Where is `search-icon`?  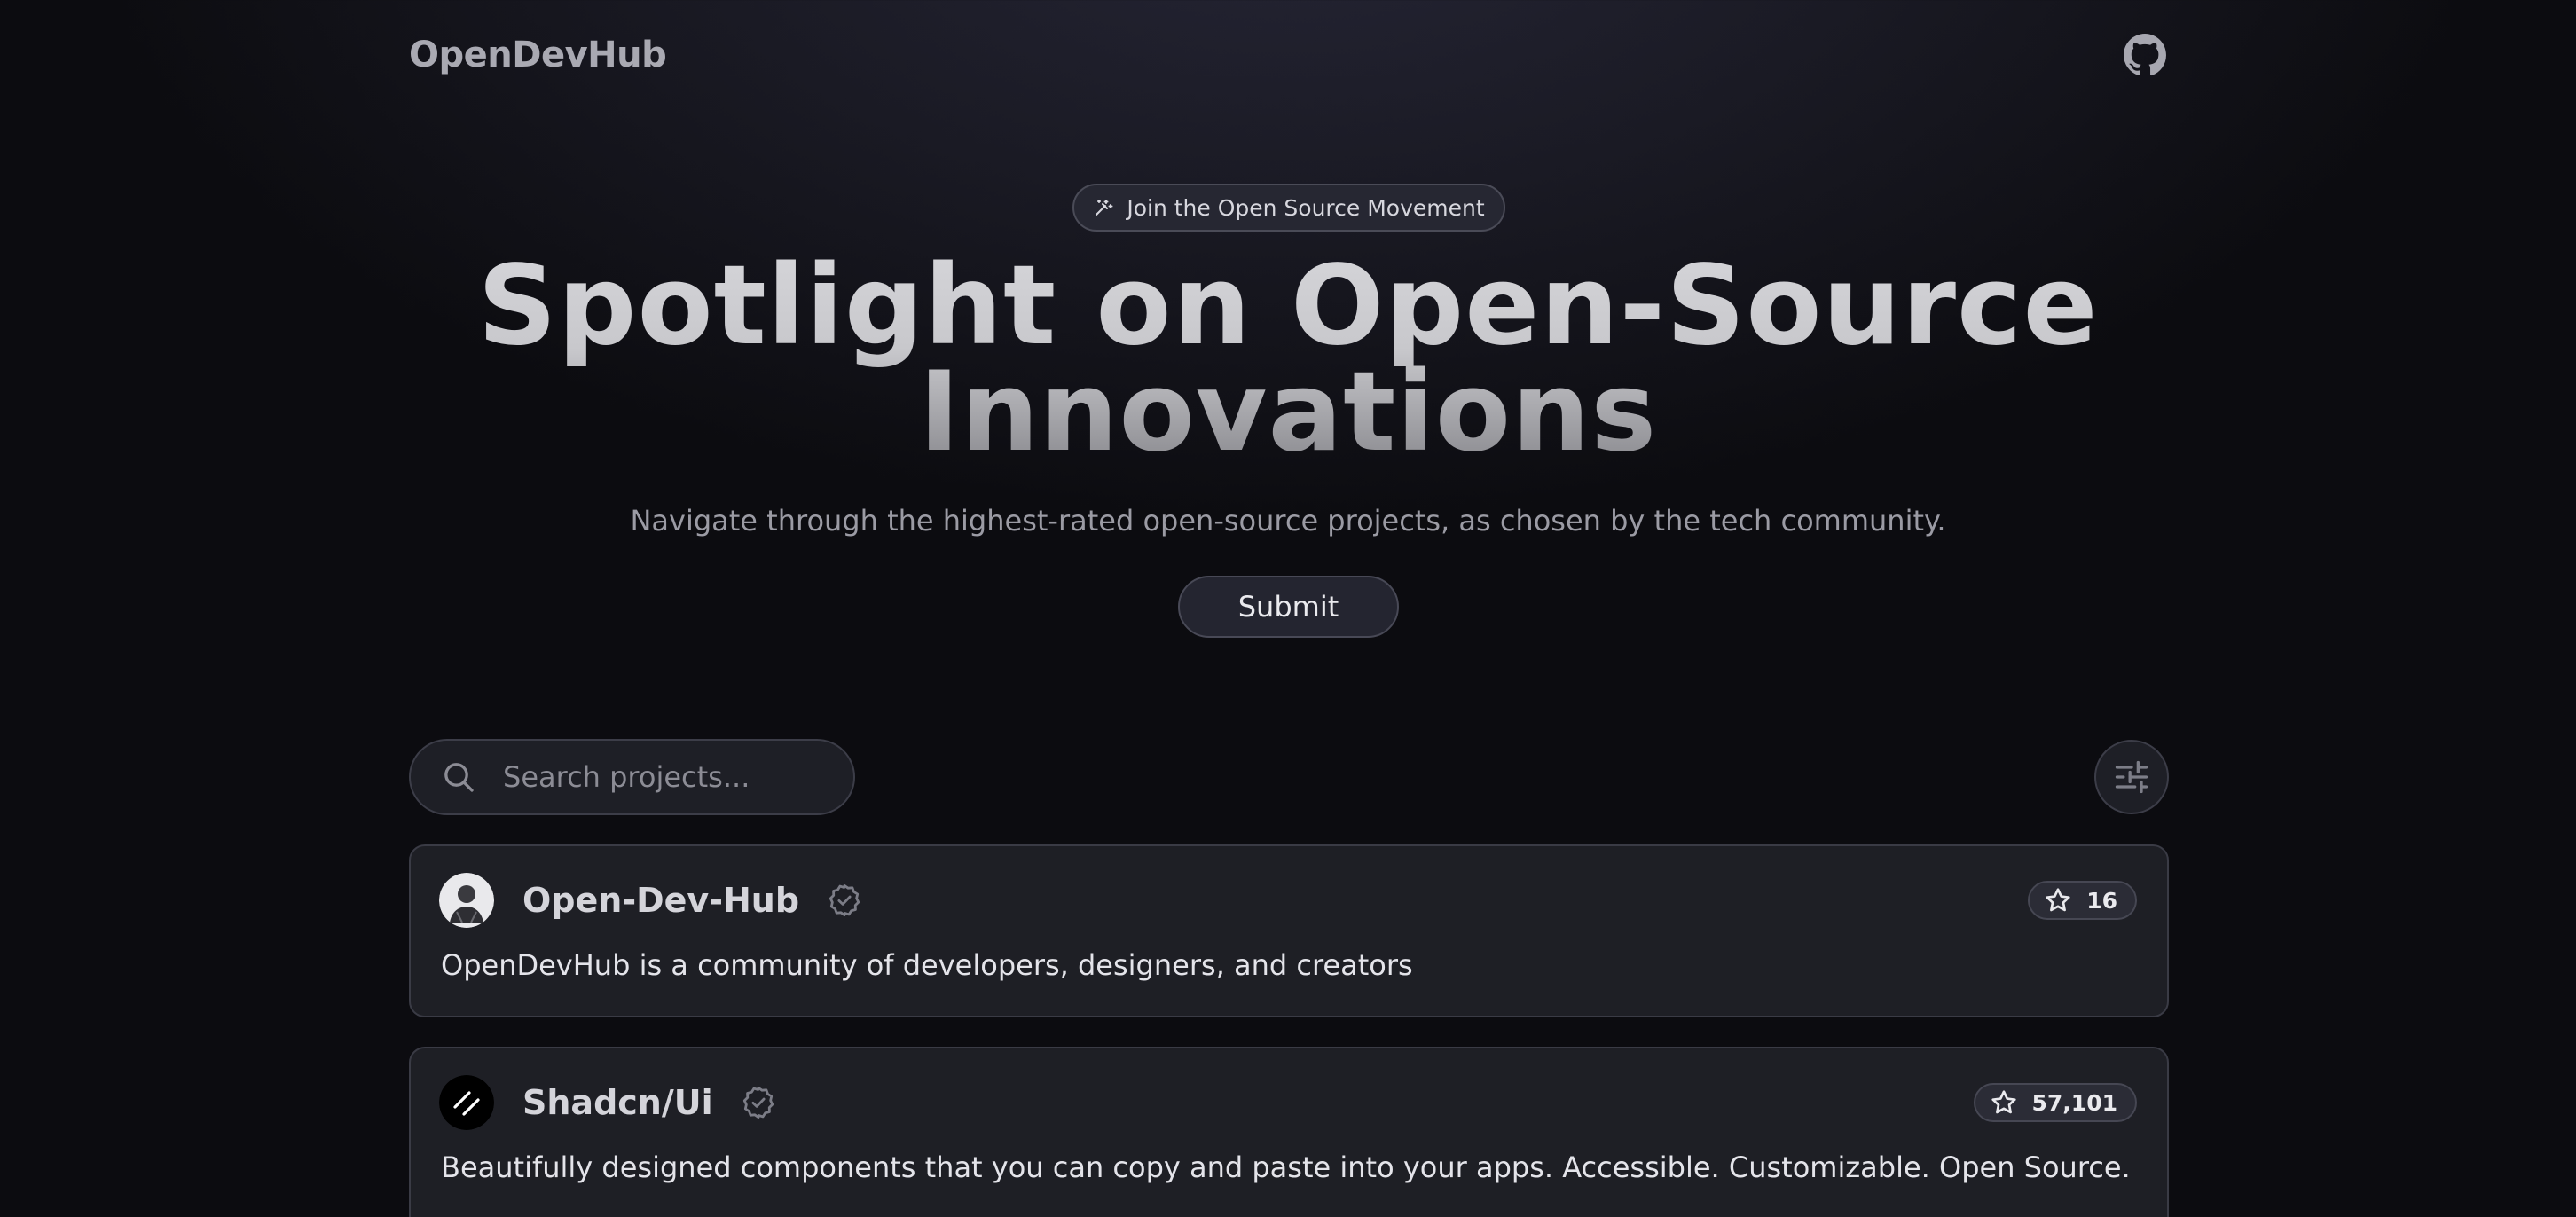 search-icon is located at coordinates (459, 777).